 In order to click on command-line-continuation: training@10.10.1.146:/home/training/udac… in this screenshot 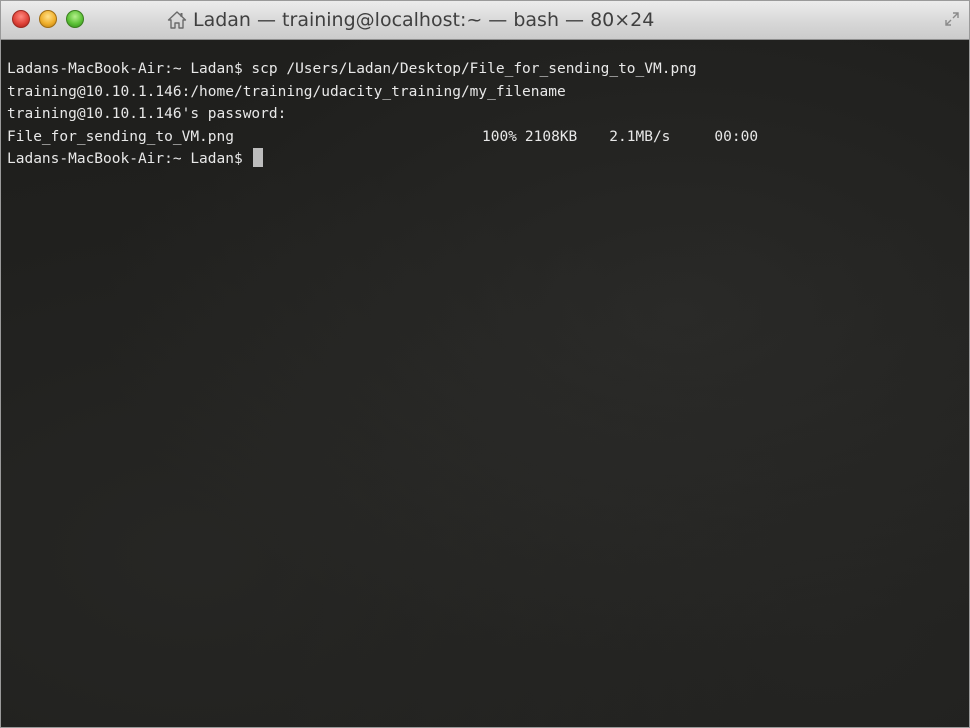, I will do `click(286, 91)`.